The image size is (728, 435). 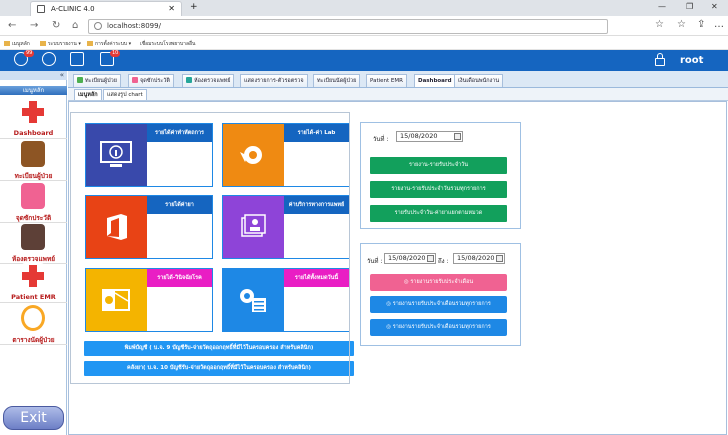 I want to click on income-card: รายได้ค่ายา, so click(x=149, y=227).